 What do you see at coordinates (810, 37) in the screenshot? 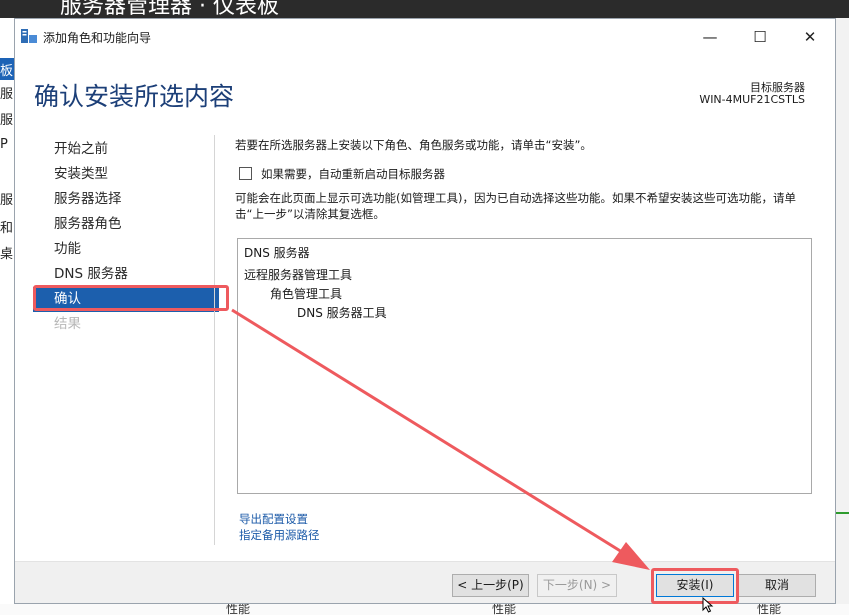
I see `close-button: ✕` at bounding box center [810, 37].